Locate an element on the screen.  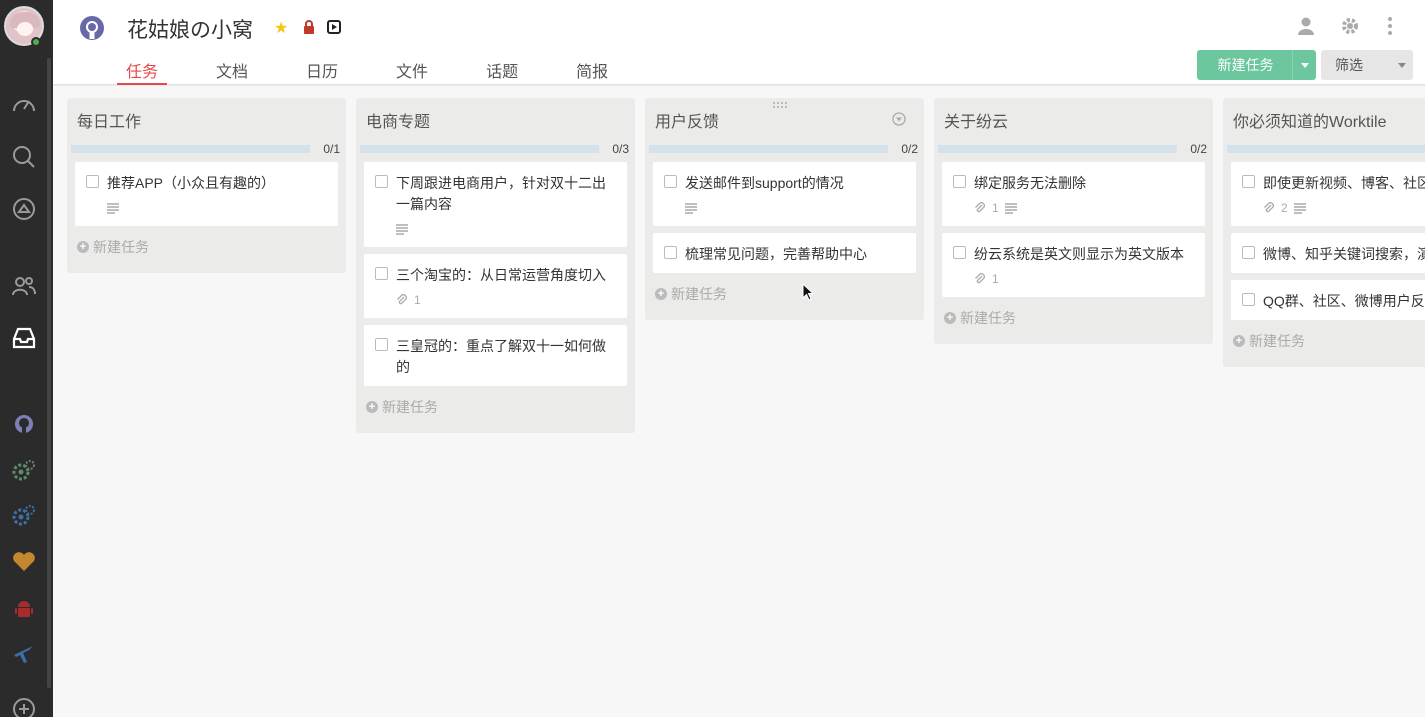
task-card: 纷云系统是英文则显示为英文版本 1 is located at coordinates (1073, 265).